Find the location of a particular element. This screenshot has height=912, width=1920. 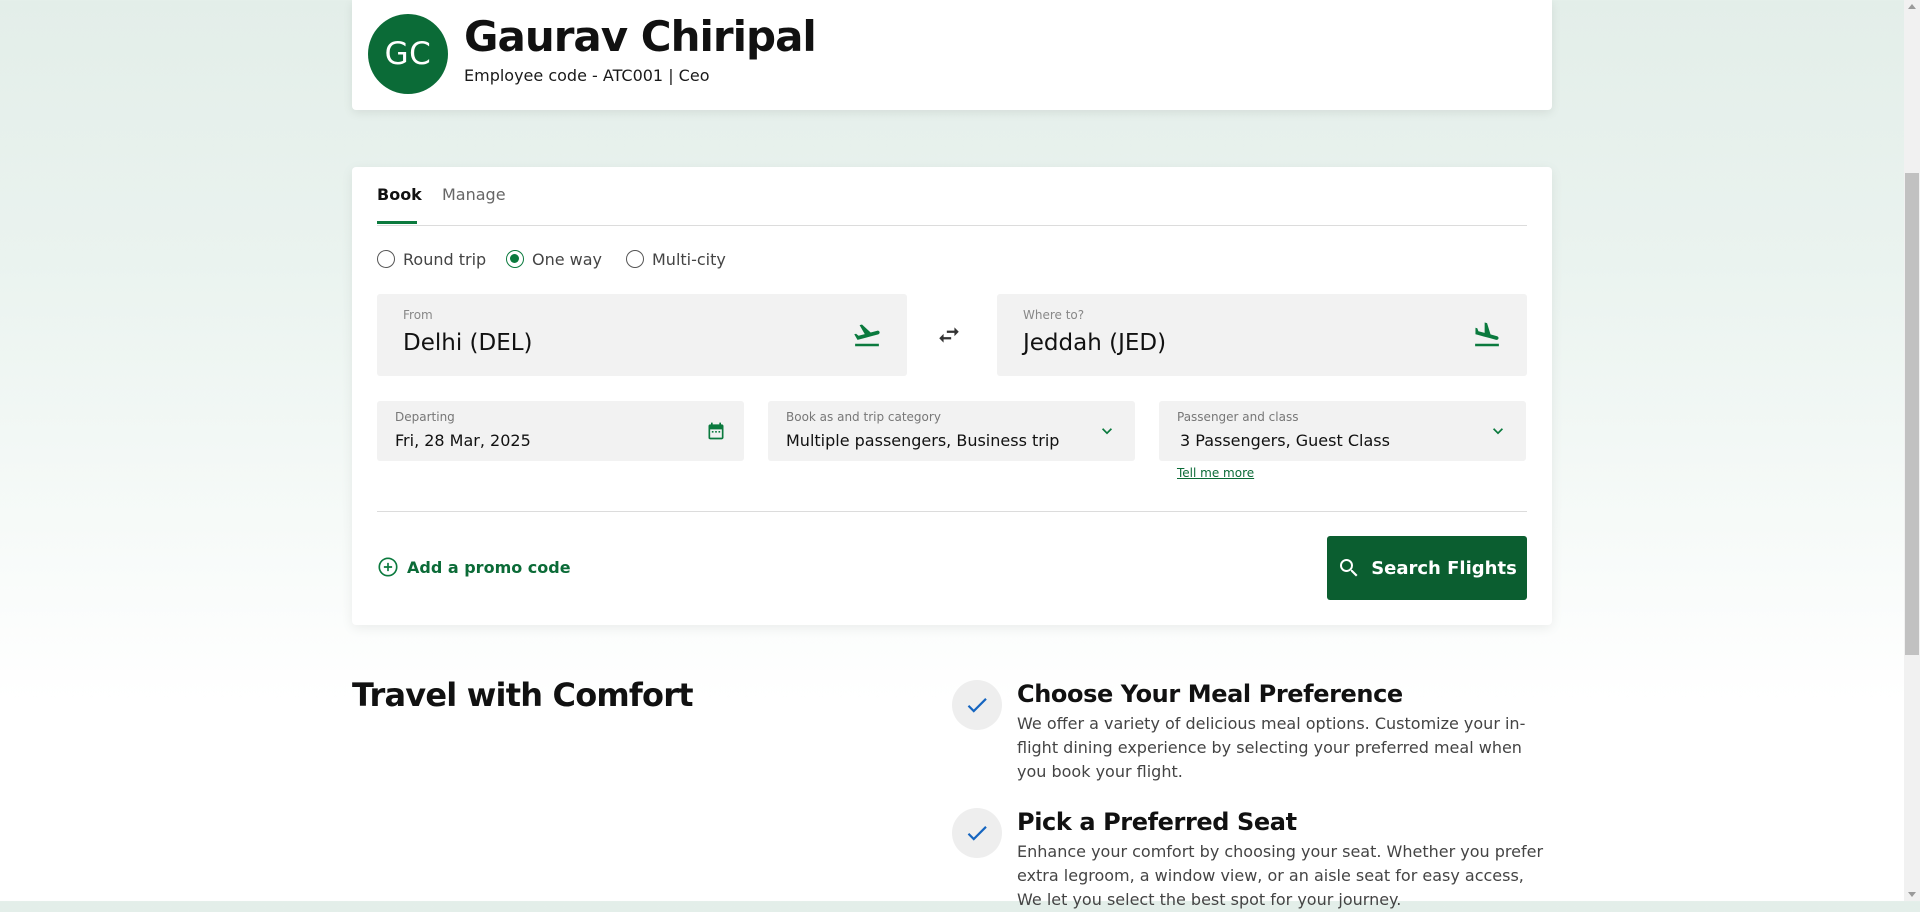

calendar-icon is located at coordinates (716, 431).